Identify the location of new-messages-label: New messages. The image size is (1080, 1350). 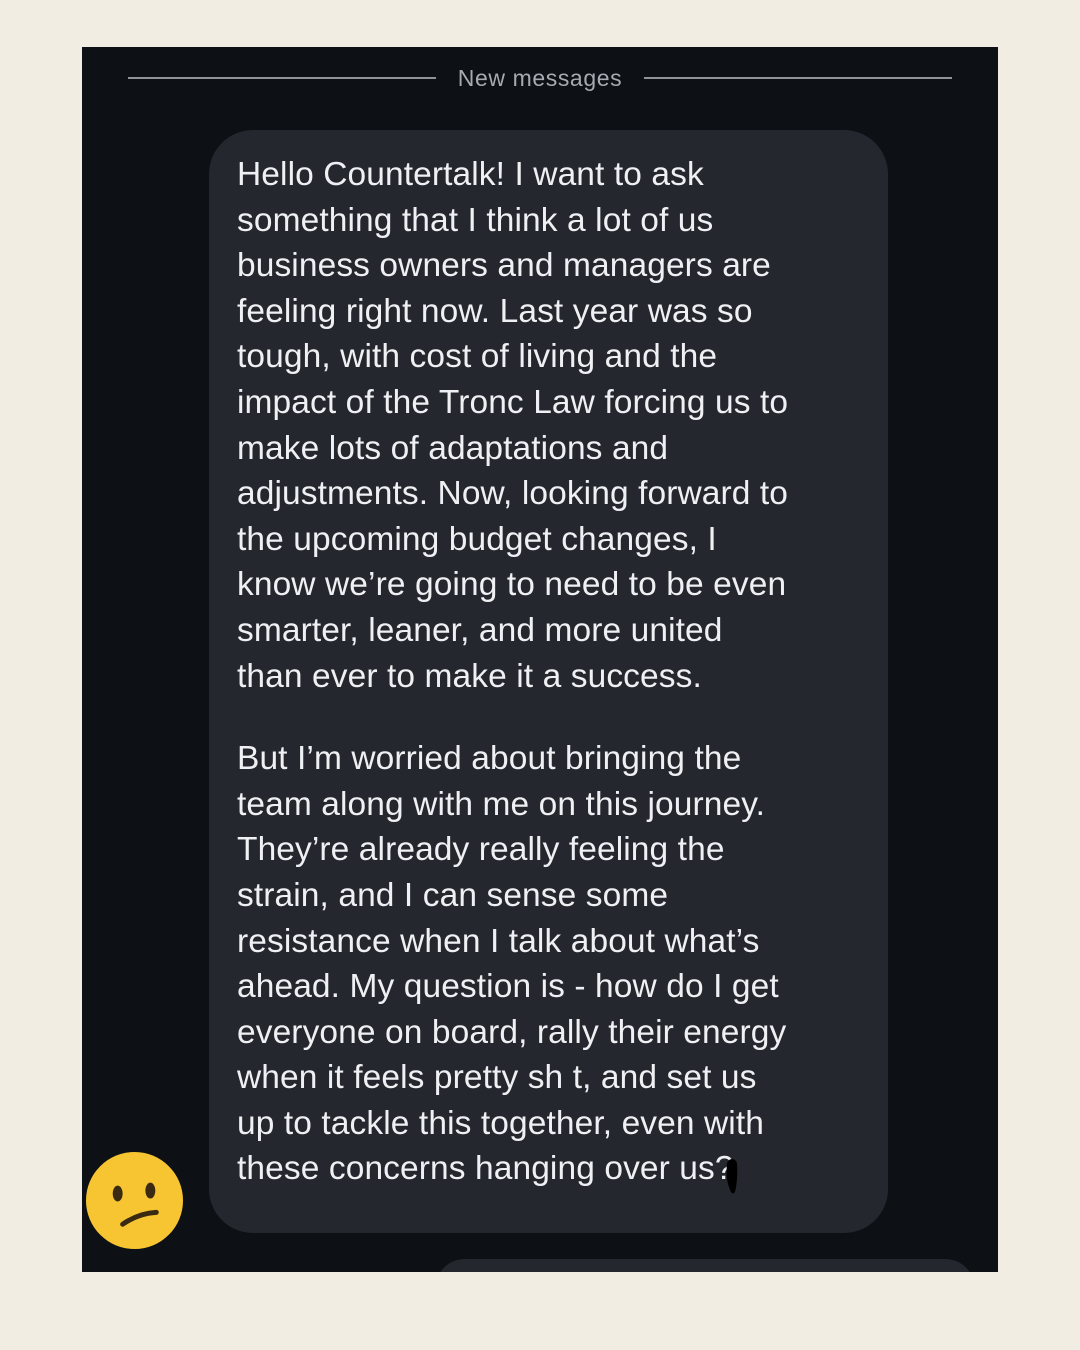
(540, 77).